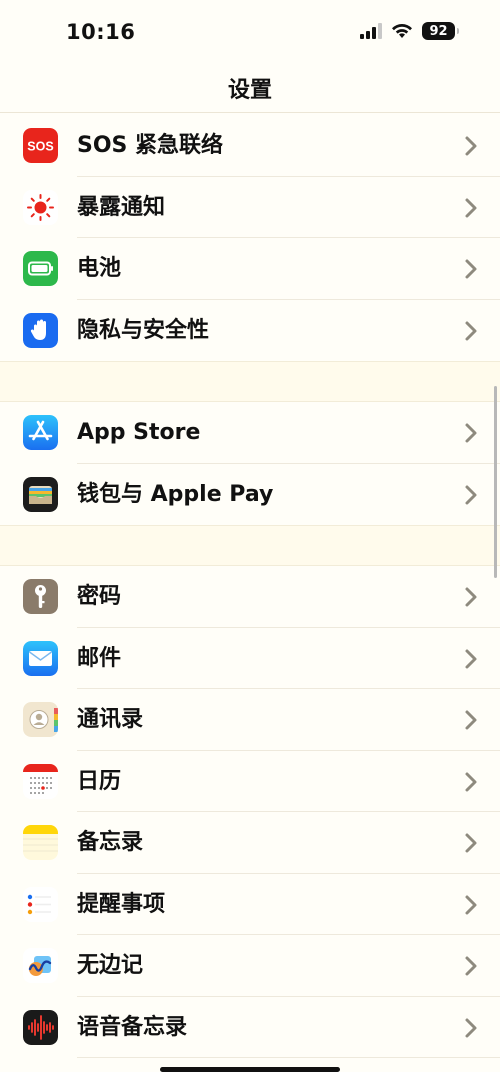 This screenshot has height=1072, width=500. I want to click on app-store-icon, so click(40, 432).